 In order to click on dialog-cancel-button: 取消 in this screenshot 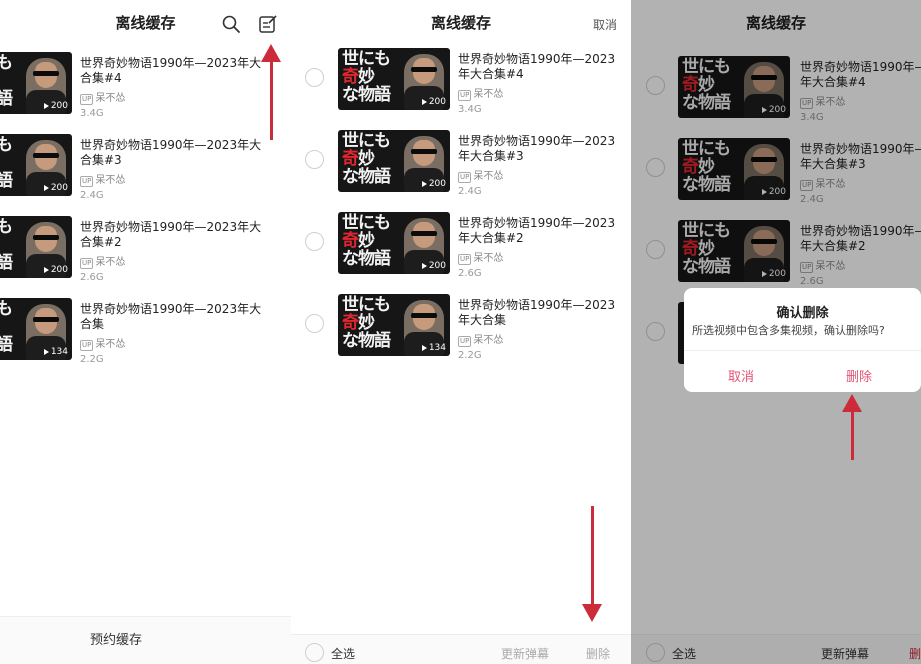, I will do `click(741, 375)`.